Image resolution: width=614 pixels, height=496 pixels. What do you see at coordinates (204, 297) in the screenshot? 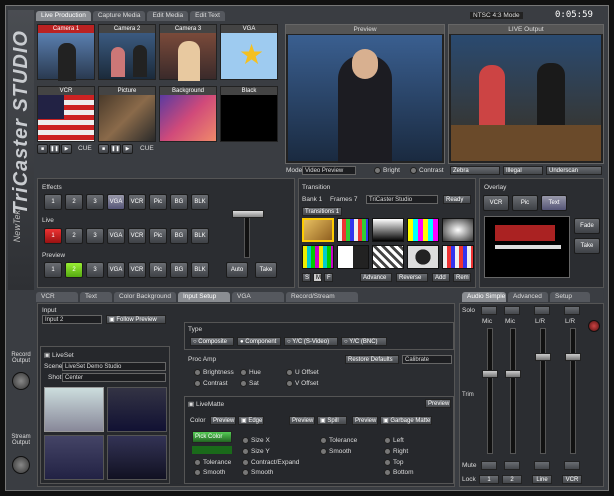
I see `tab-input-setup: Input Setup` at bounding box center [204, 297].